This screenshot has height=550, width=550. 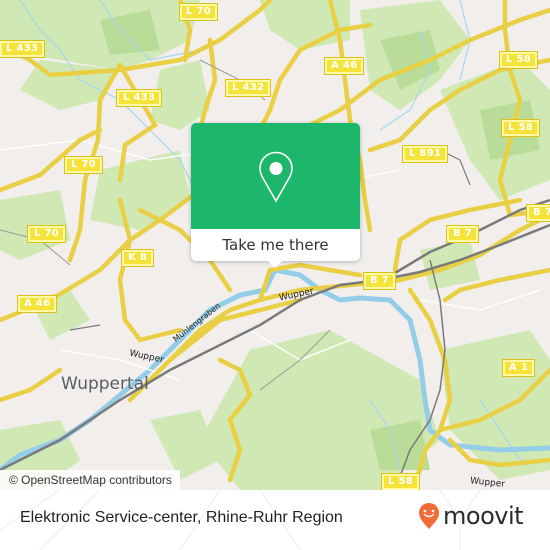 I want to click on location-pin-icon, so click(x=276, y=177).